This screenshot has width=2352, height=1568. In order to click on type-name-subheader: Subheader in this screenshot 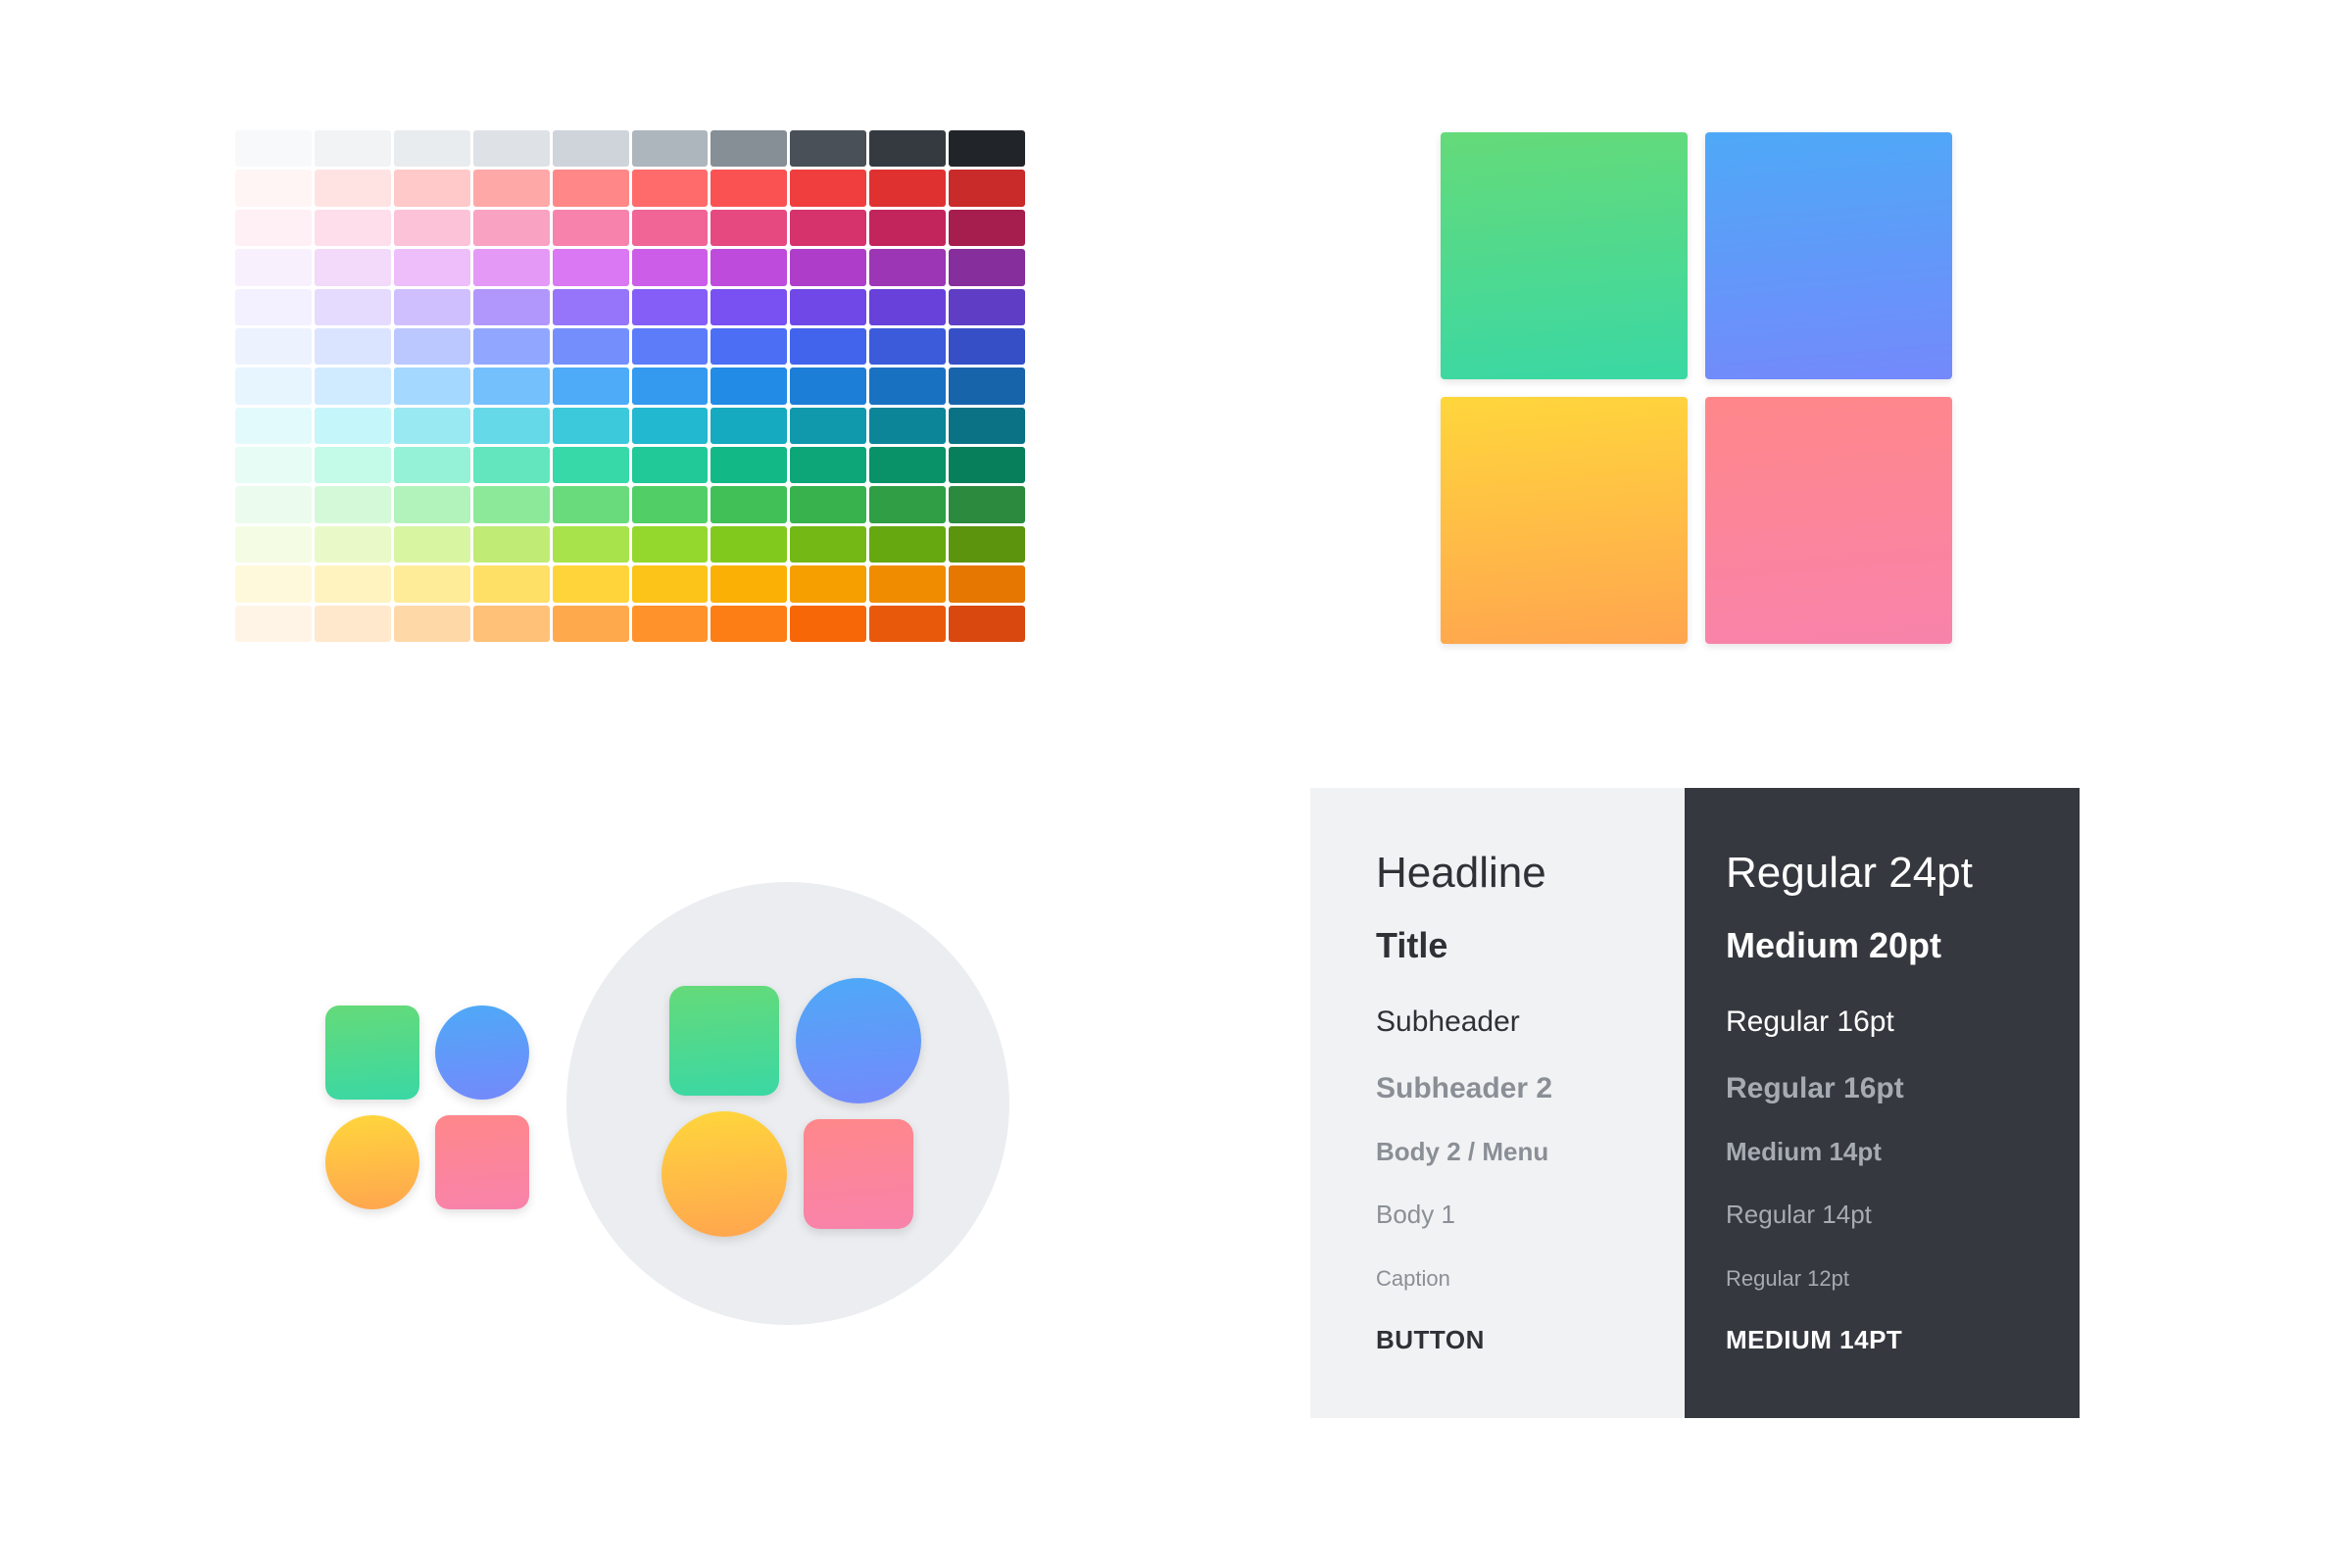, I will do `click(1448, 1021)`.